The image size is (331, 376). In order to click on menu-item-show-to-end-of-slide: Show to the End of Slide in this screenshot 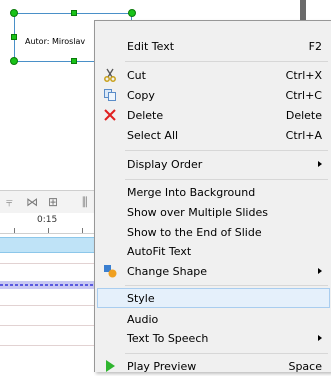, I will do `click(213, 232)`.